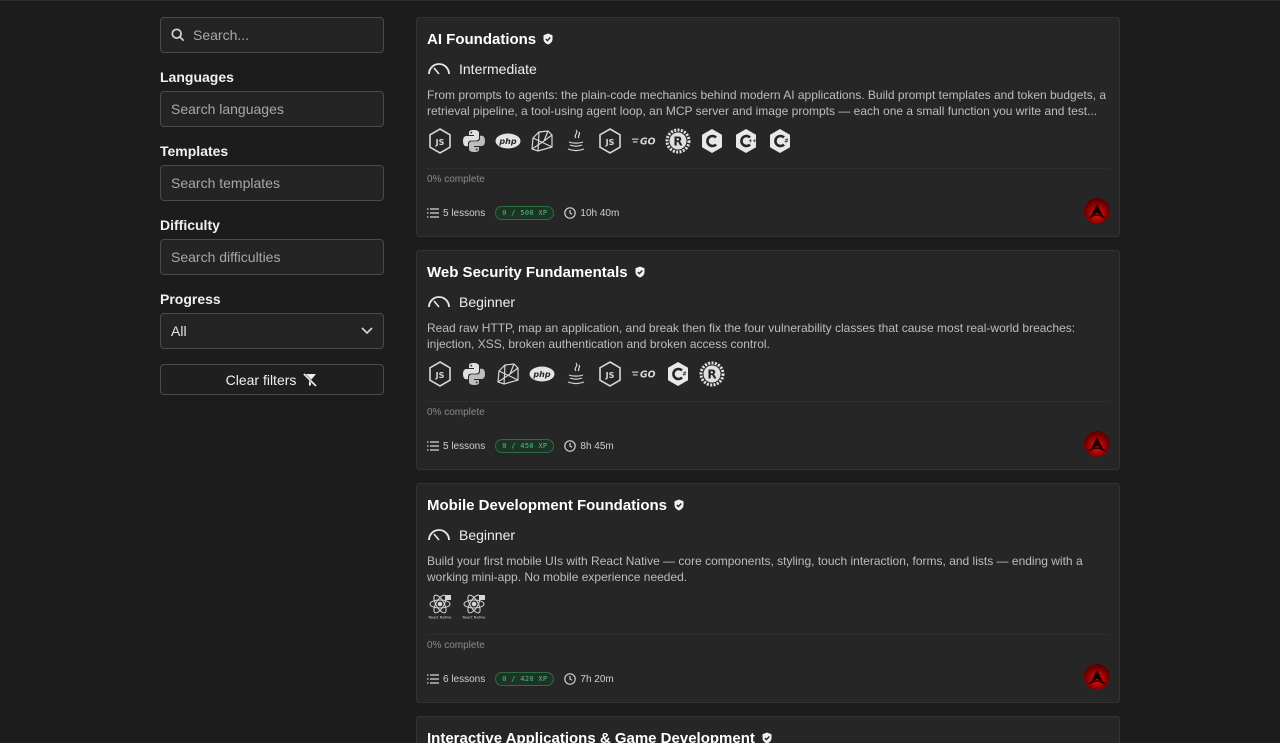 This screenshot has height=743, width=1280. Describe the element at coordinates (272, 331) in the screenshot. I see `progress-select: All` at that location.